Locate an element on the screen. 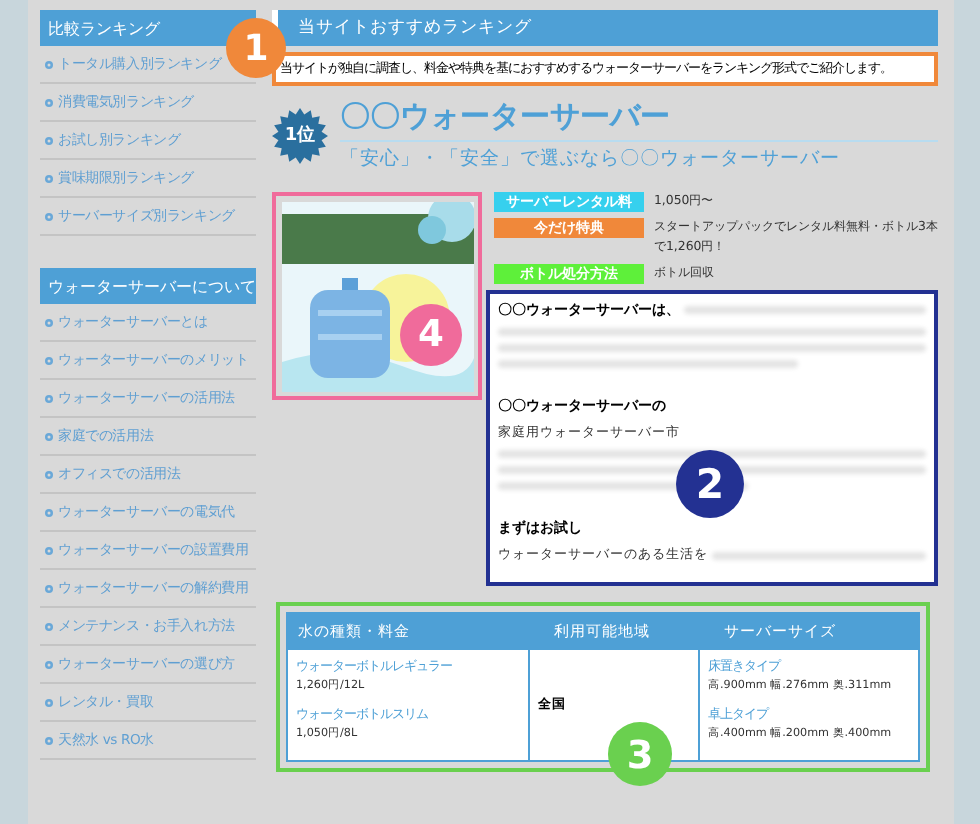 The width and height of the screenshot is (980, 824). section-heading: 当サイトおすすめランキング is located at coordinates (605, 28).